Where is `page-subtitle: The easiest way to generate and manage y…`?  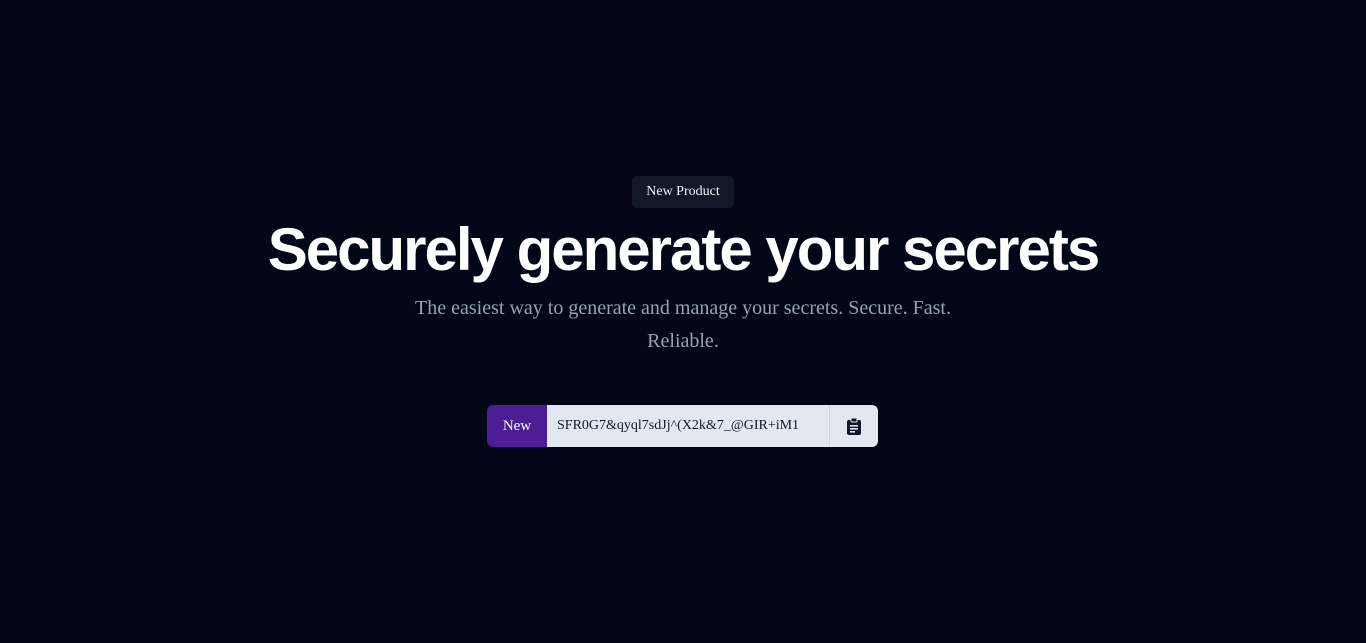 page-subtitle: The easiest way to generate and manage y… is located at coordinates (683, 324).